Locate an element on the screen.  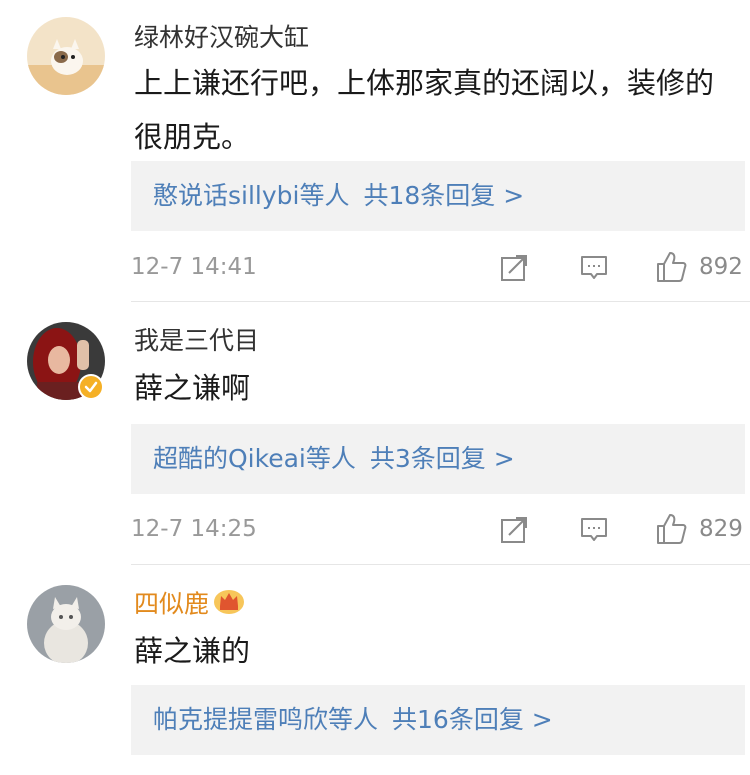
timestamp: 12-7 14:41 is located at coordinates (194, 267).